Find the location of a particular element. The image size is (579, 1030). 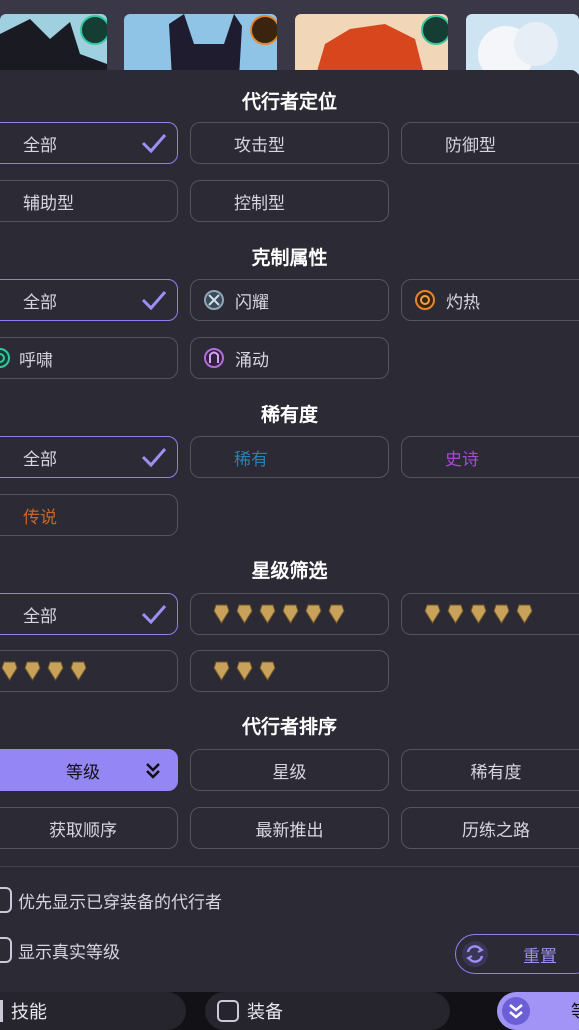

character-portrait is located at coordinates (518, 48).